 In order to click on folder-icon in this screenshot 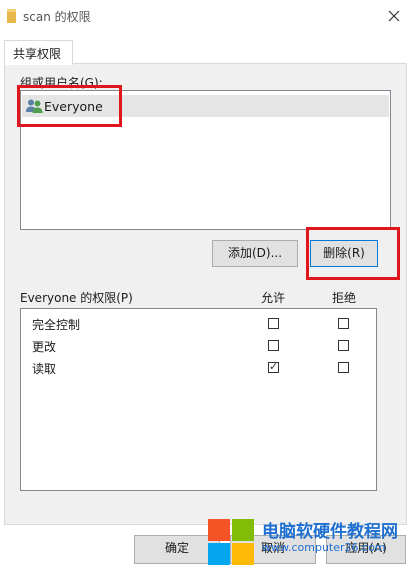, I will do `click(11, 16)`.